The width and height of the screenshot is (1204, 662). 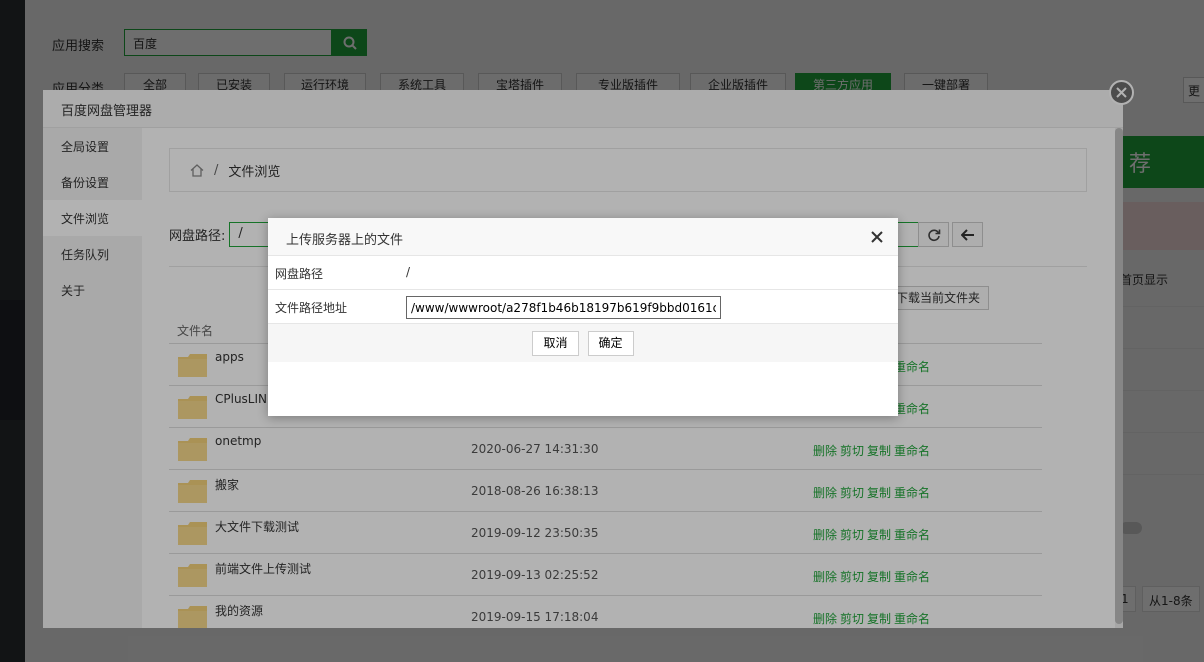 I want to click on file-path-row: 文件路径地址, so click(x=583, y=307).